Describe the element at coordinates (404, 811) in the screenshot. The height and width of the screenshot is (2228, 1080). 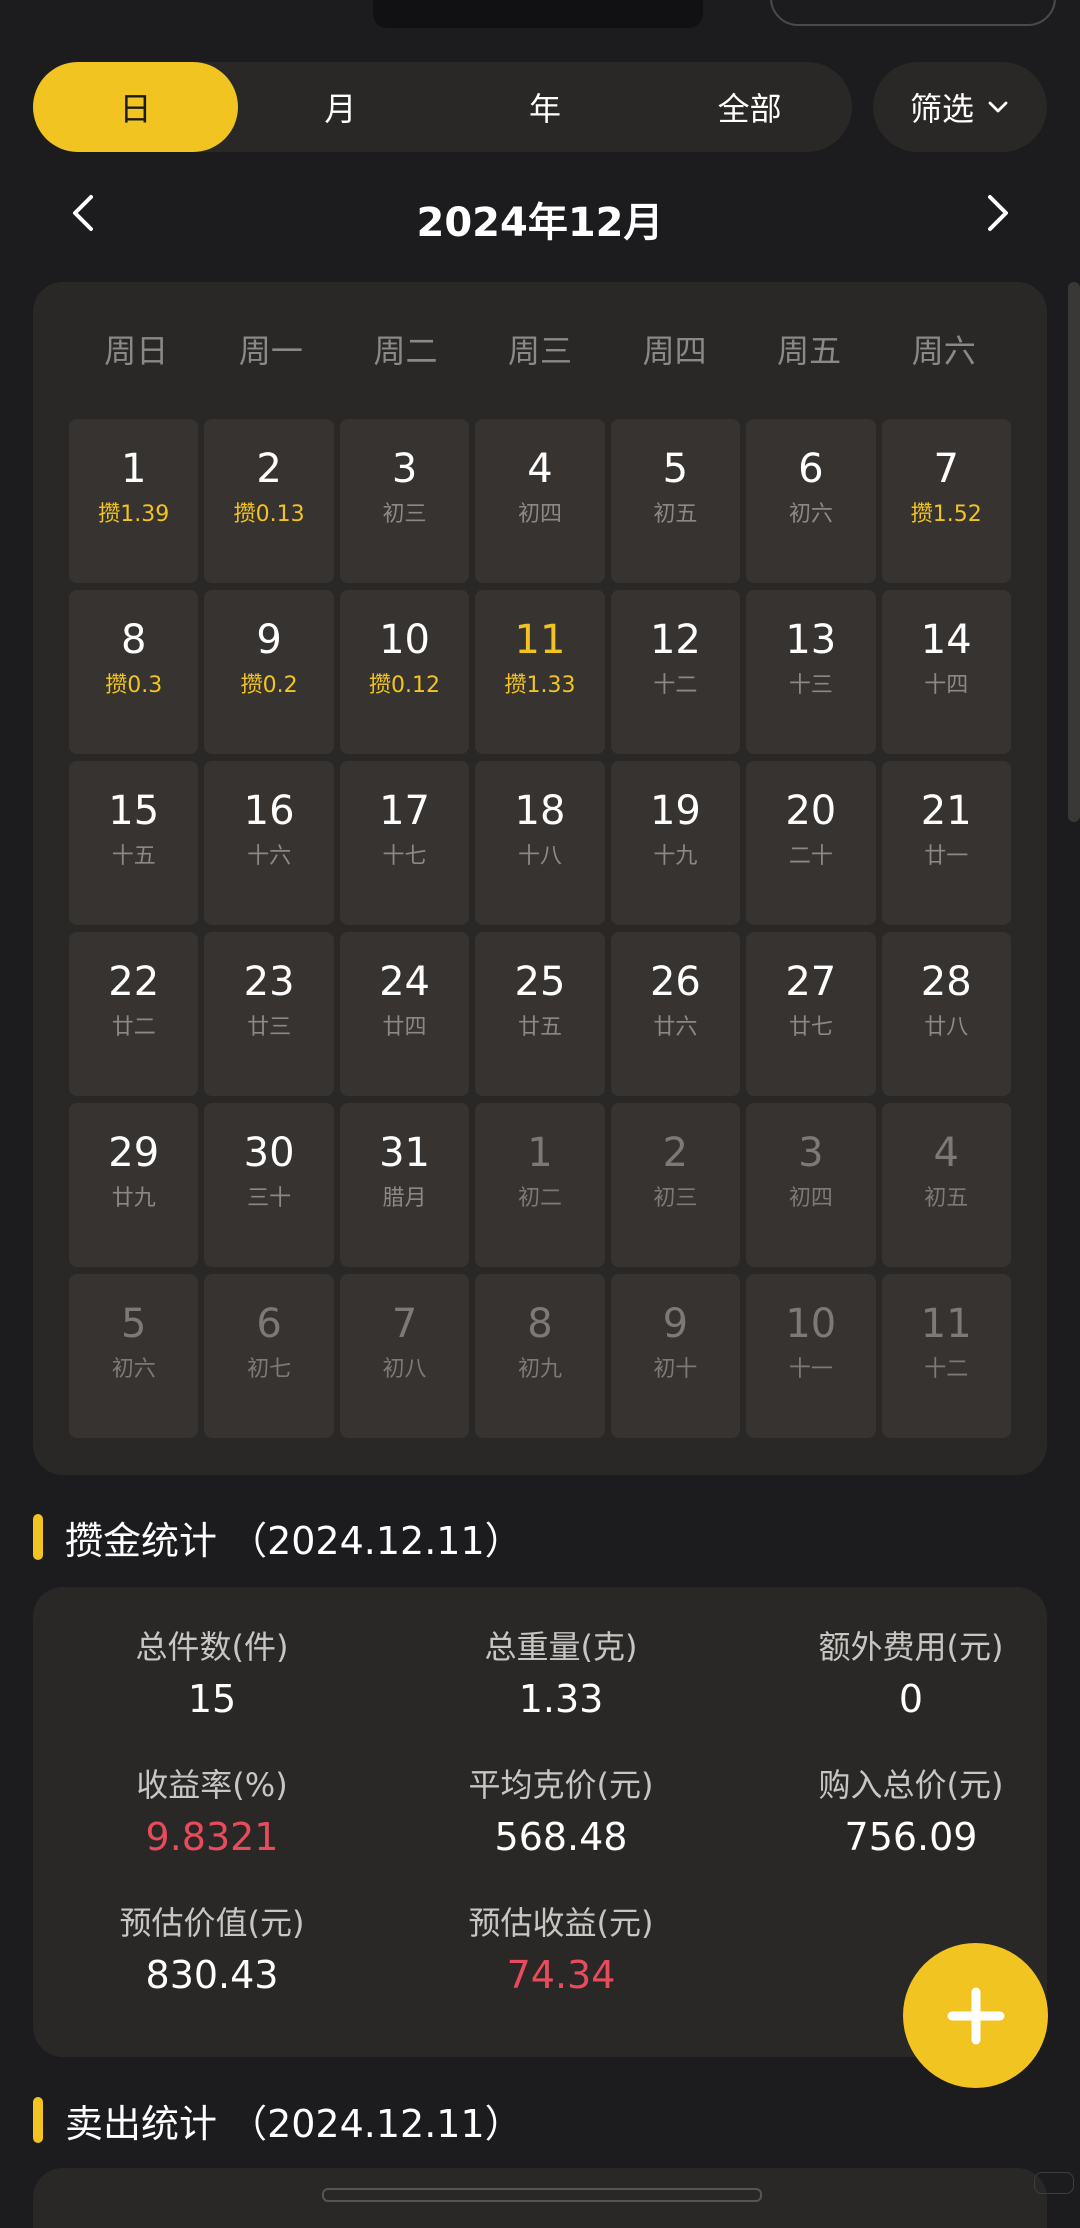
I see `day-number: 17` at that location.